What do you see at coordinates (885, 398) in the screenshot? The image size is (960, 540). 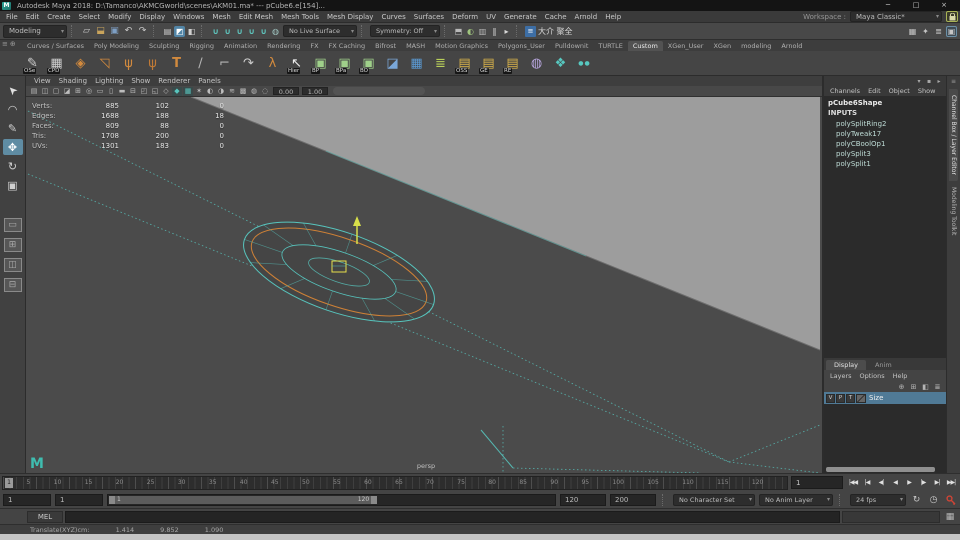 I see `display-layer-row: V P T Size` at bounding box center [885, 398].